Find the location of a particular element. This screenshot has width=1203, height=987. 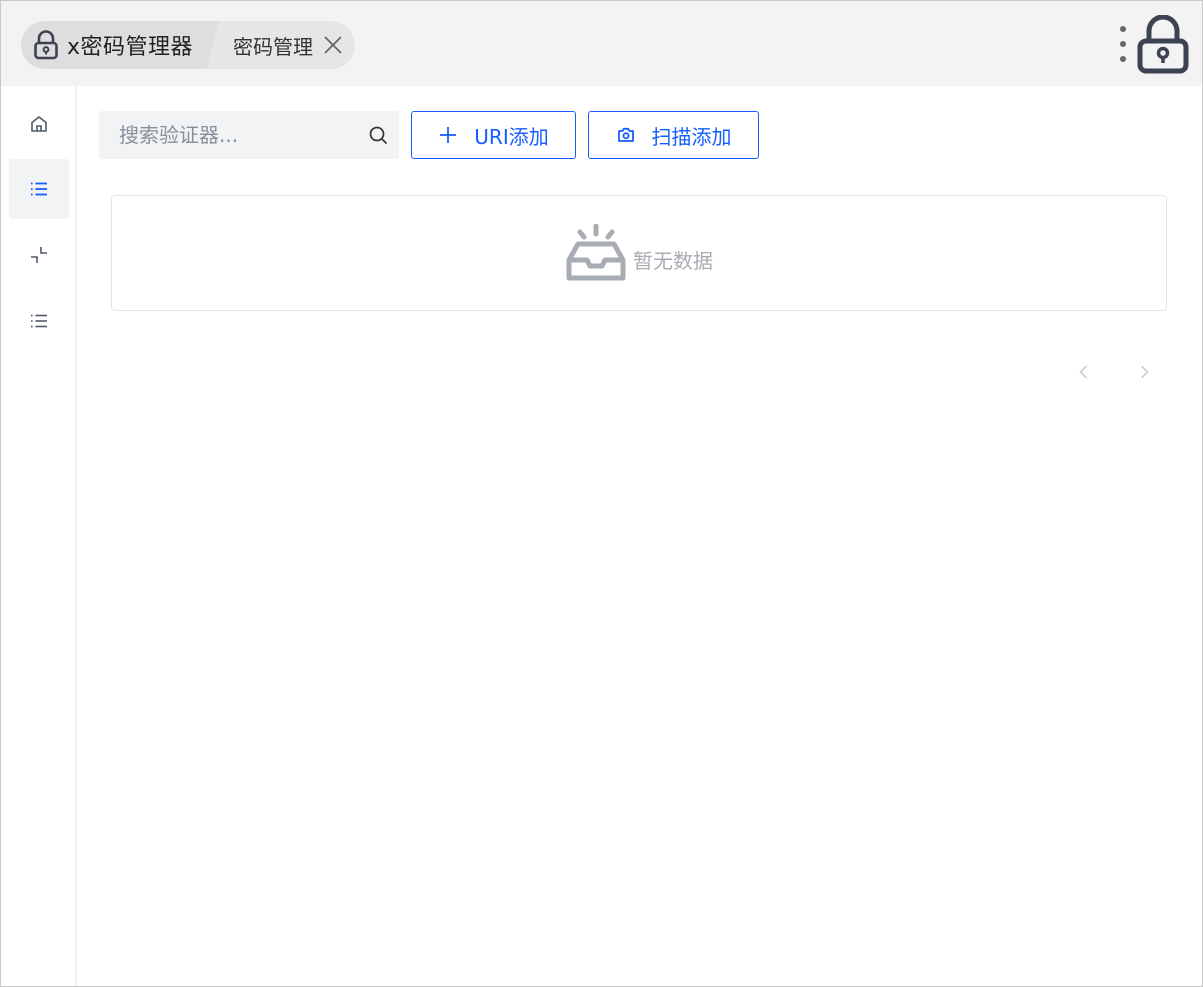

uri-add-button: URI添加 is located at coordinates (493, 135).